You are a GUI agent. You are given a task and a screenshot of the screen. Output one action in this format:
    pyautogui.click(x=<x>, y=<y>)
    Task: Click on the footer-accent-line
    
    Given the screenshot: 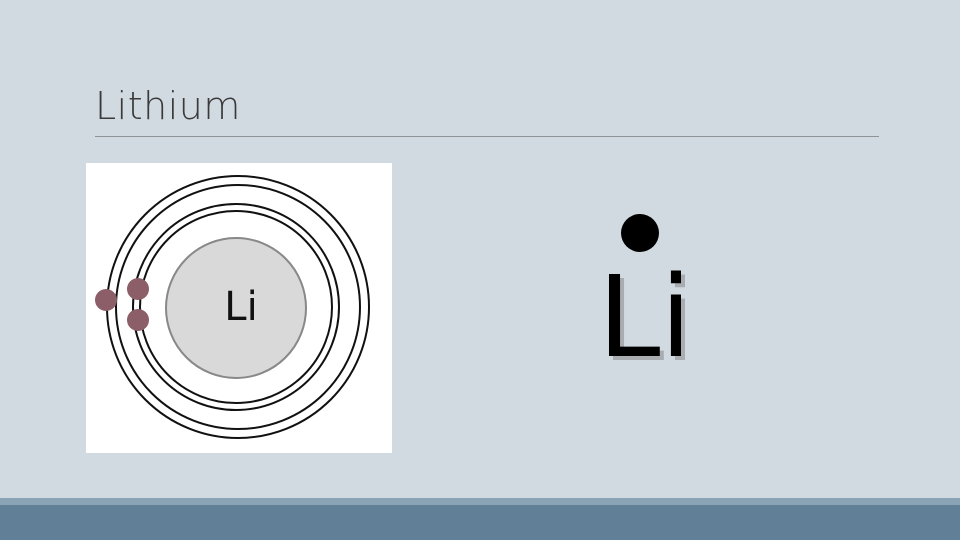 What is the action you would take?
    pyautogui.click(x=480, y=501)
    